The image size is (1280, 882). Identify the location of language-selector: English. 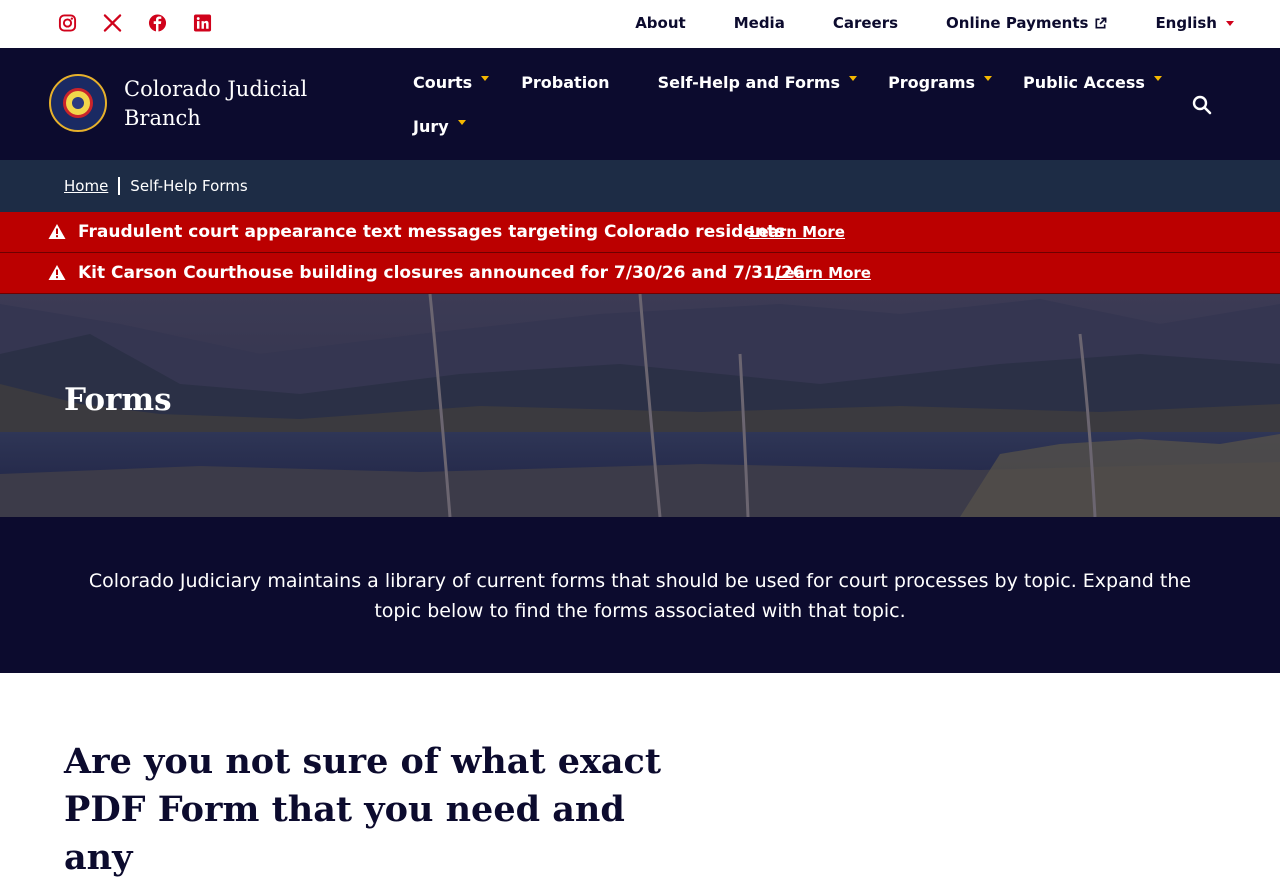
(1194, 23).